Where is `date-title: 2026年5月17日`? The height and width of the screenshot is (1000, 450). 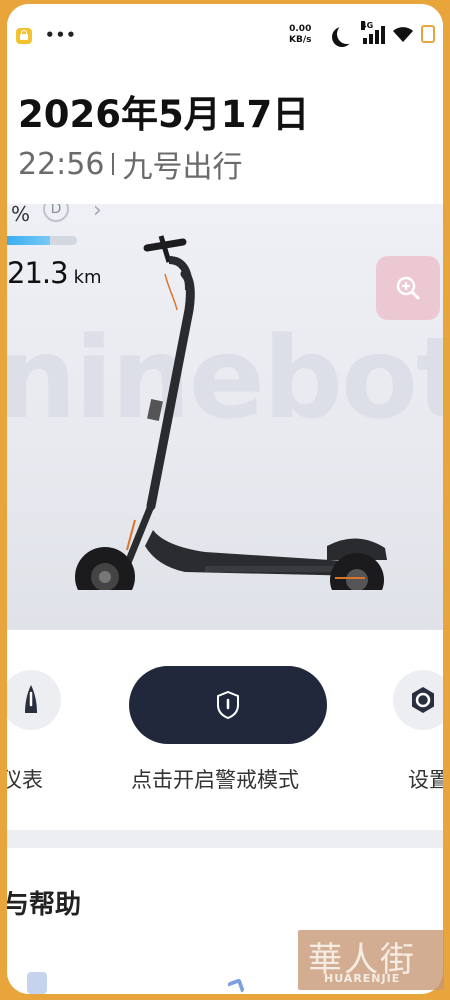
date-title: 2026年5月17日 is located at coordinates (164, 114).